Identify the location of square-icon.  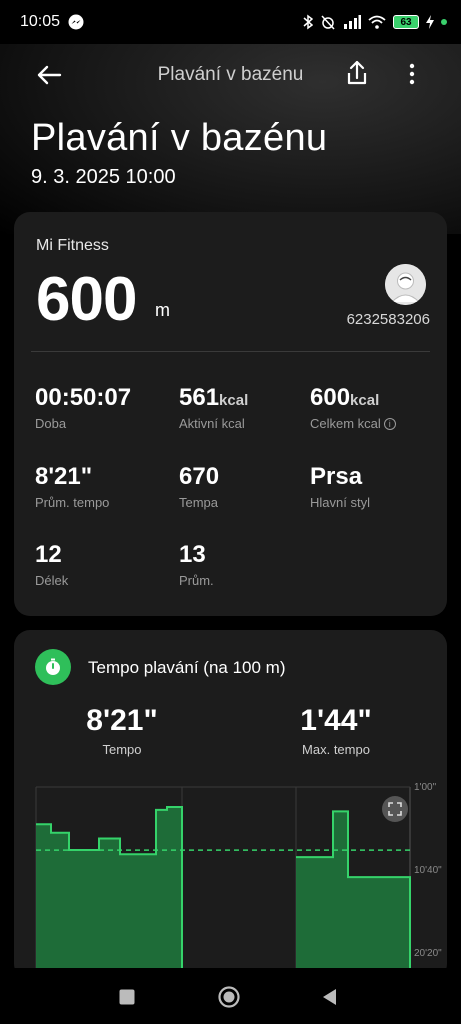
(127, 997).